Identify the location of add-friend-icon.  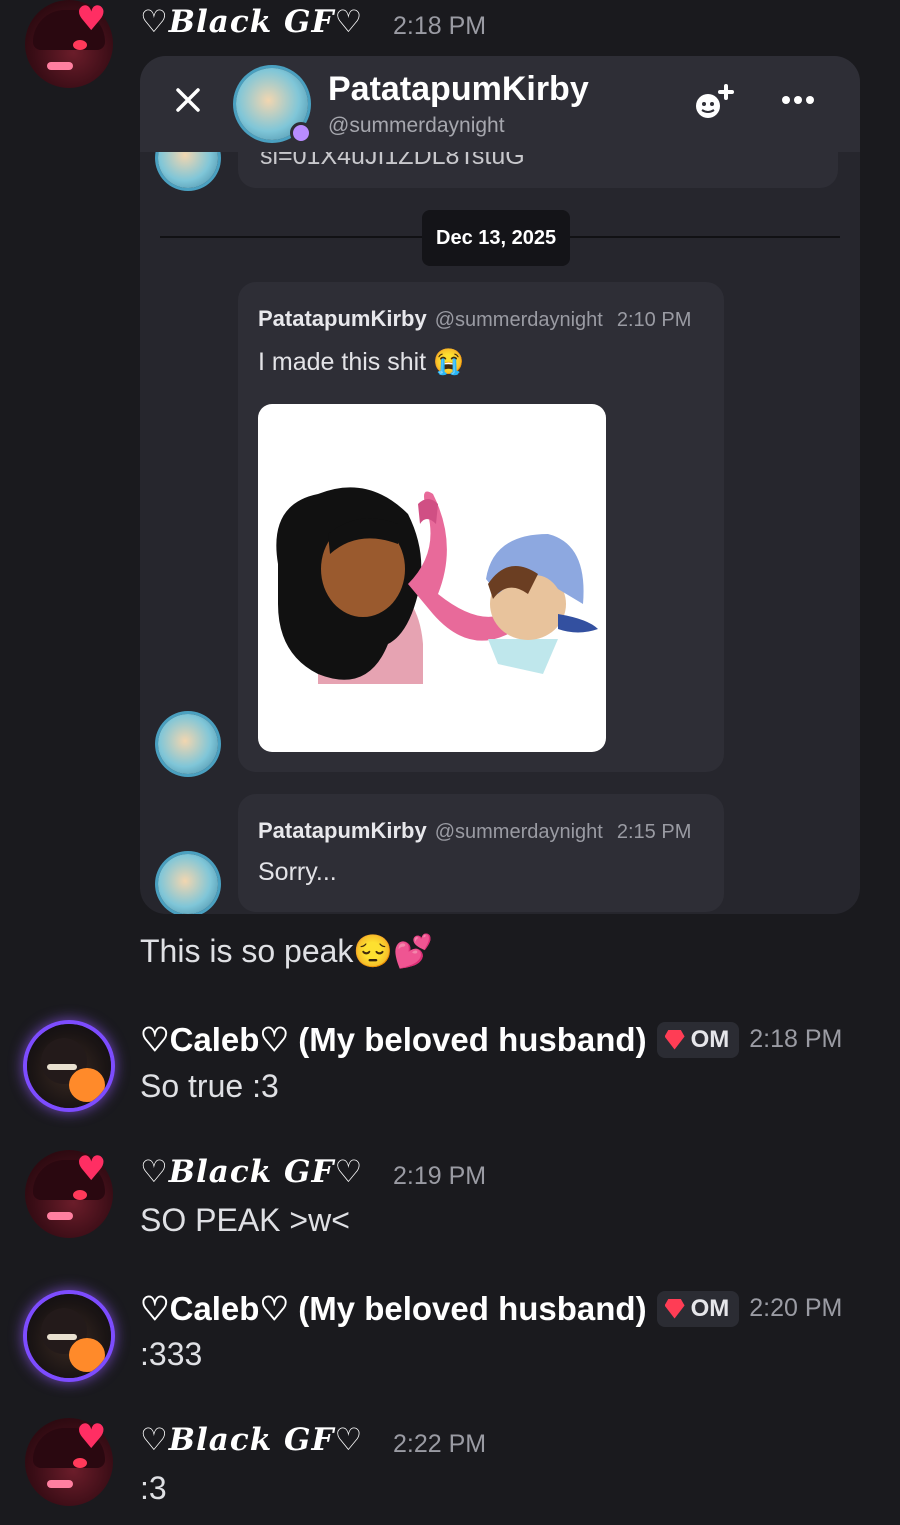
(715, 103).